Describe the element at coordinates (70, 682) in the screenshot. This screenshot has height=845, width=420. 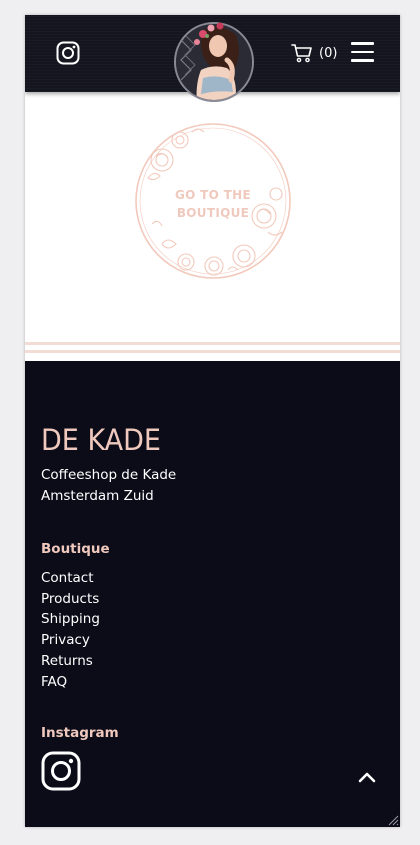
I see `footer-link-faq: FAQ` at that location.